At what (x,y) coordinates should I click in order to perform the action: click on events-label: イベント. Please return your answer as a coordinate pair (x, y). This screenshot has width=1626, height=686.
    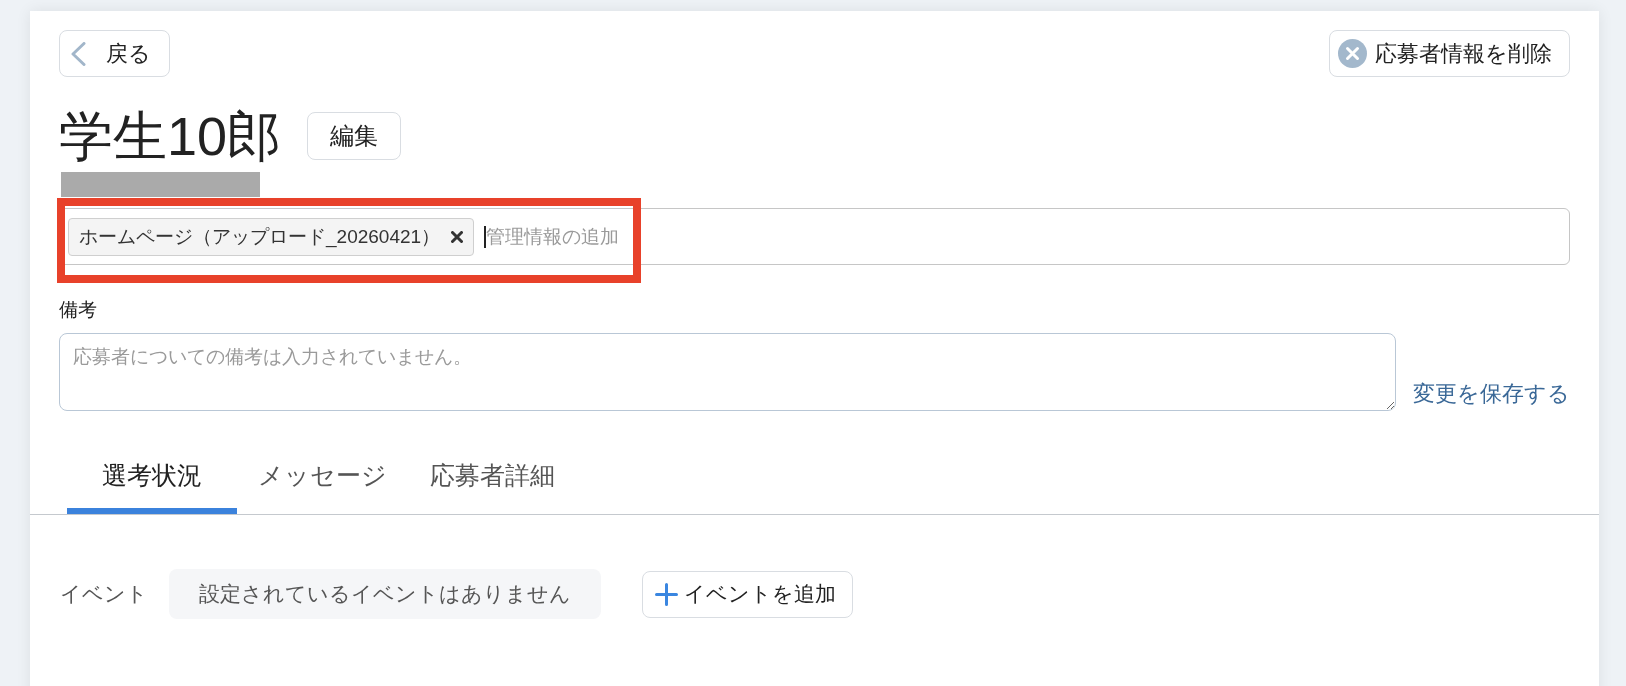
    Looking at the image, I should click on (104, 594).